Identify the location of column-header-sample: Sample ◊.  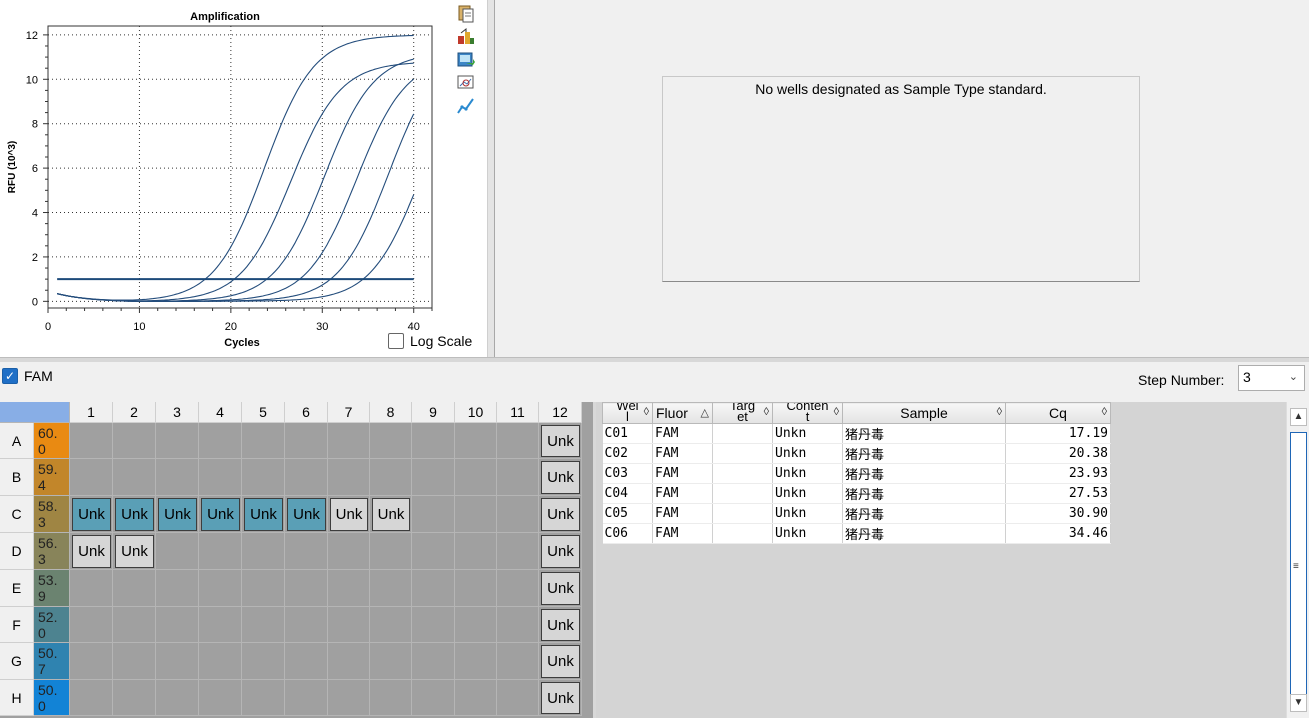
(924, 413).